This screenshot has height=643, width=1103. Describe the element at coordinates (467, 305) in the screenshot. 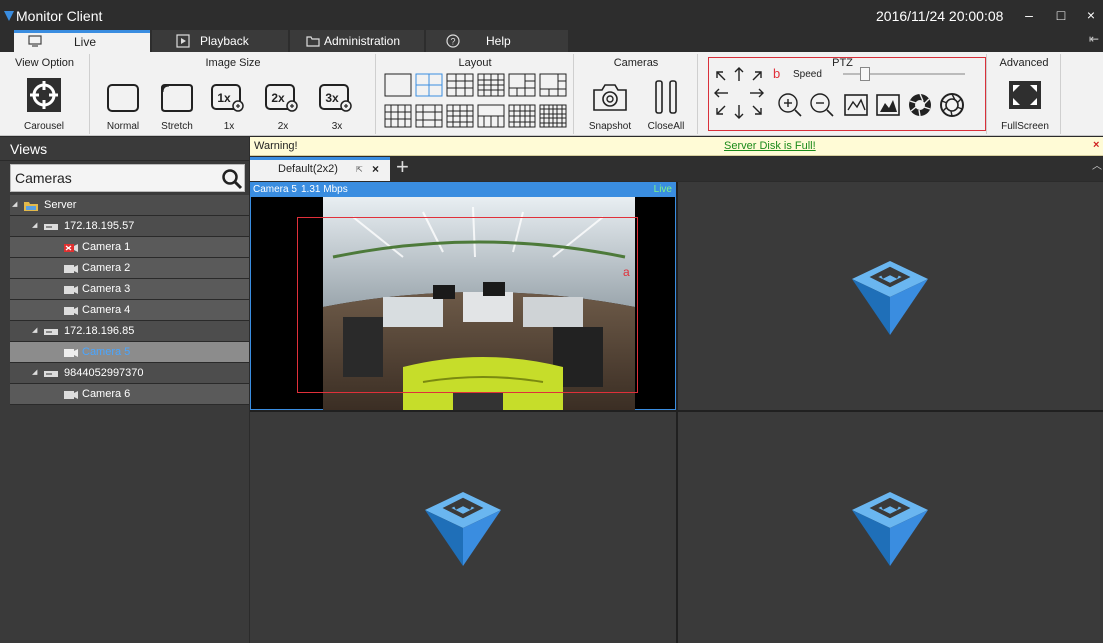

I see `region-of-interest-box` at that location.